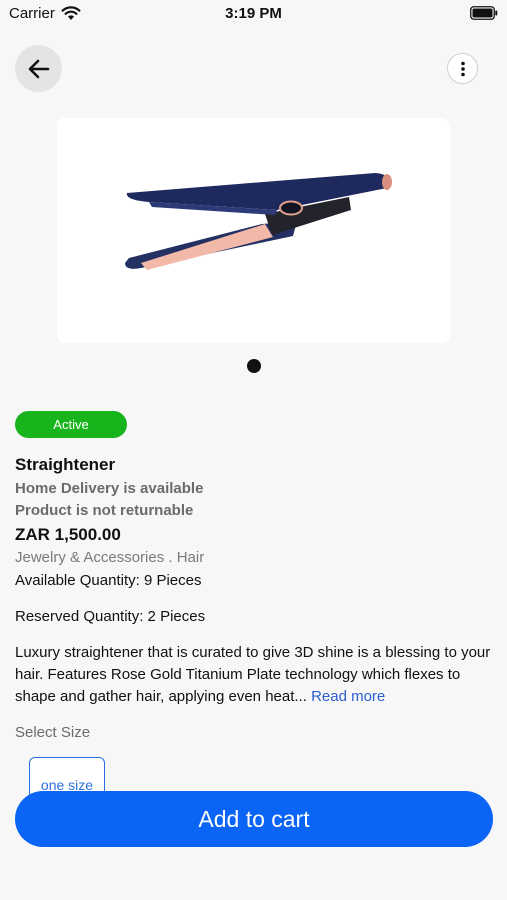 This screenshot has height=900, width=507. What do you see at coordinates (109, 488) in the screenshot?
I see `delivery-info: Home Delivery is available` at bounding box center [109, 488].